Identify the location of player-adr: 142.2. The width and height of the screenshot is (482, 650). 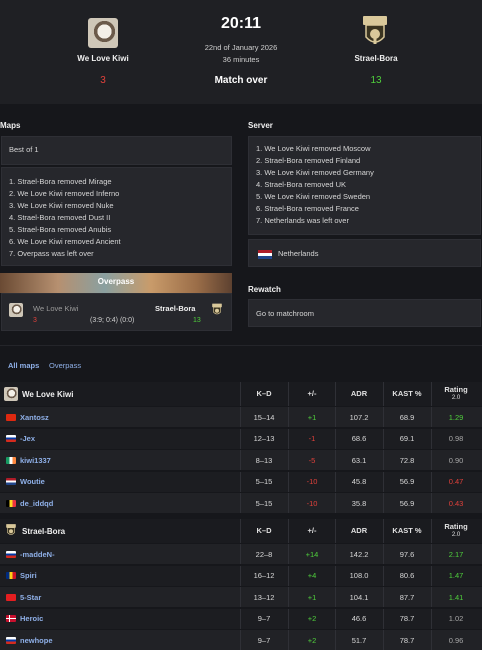
(359, 554).